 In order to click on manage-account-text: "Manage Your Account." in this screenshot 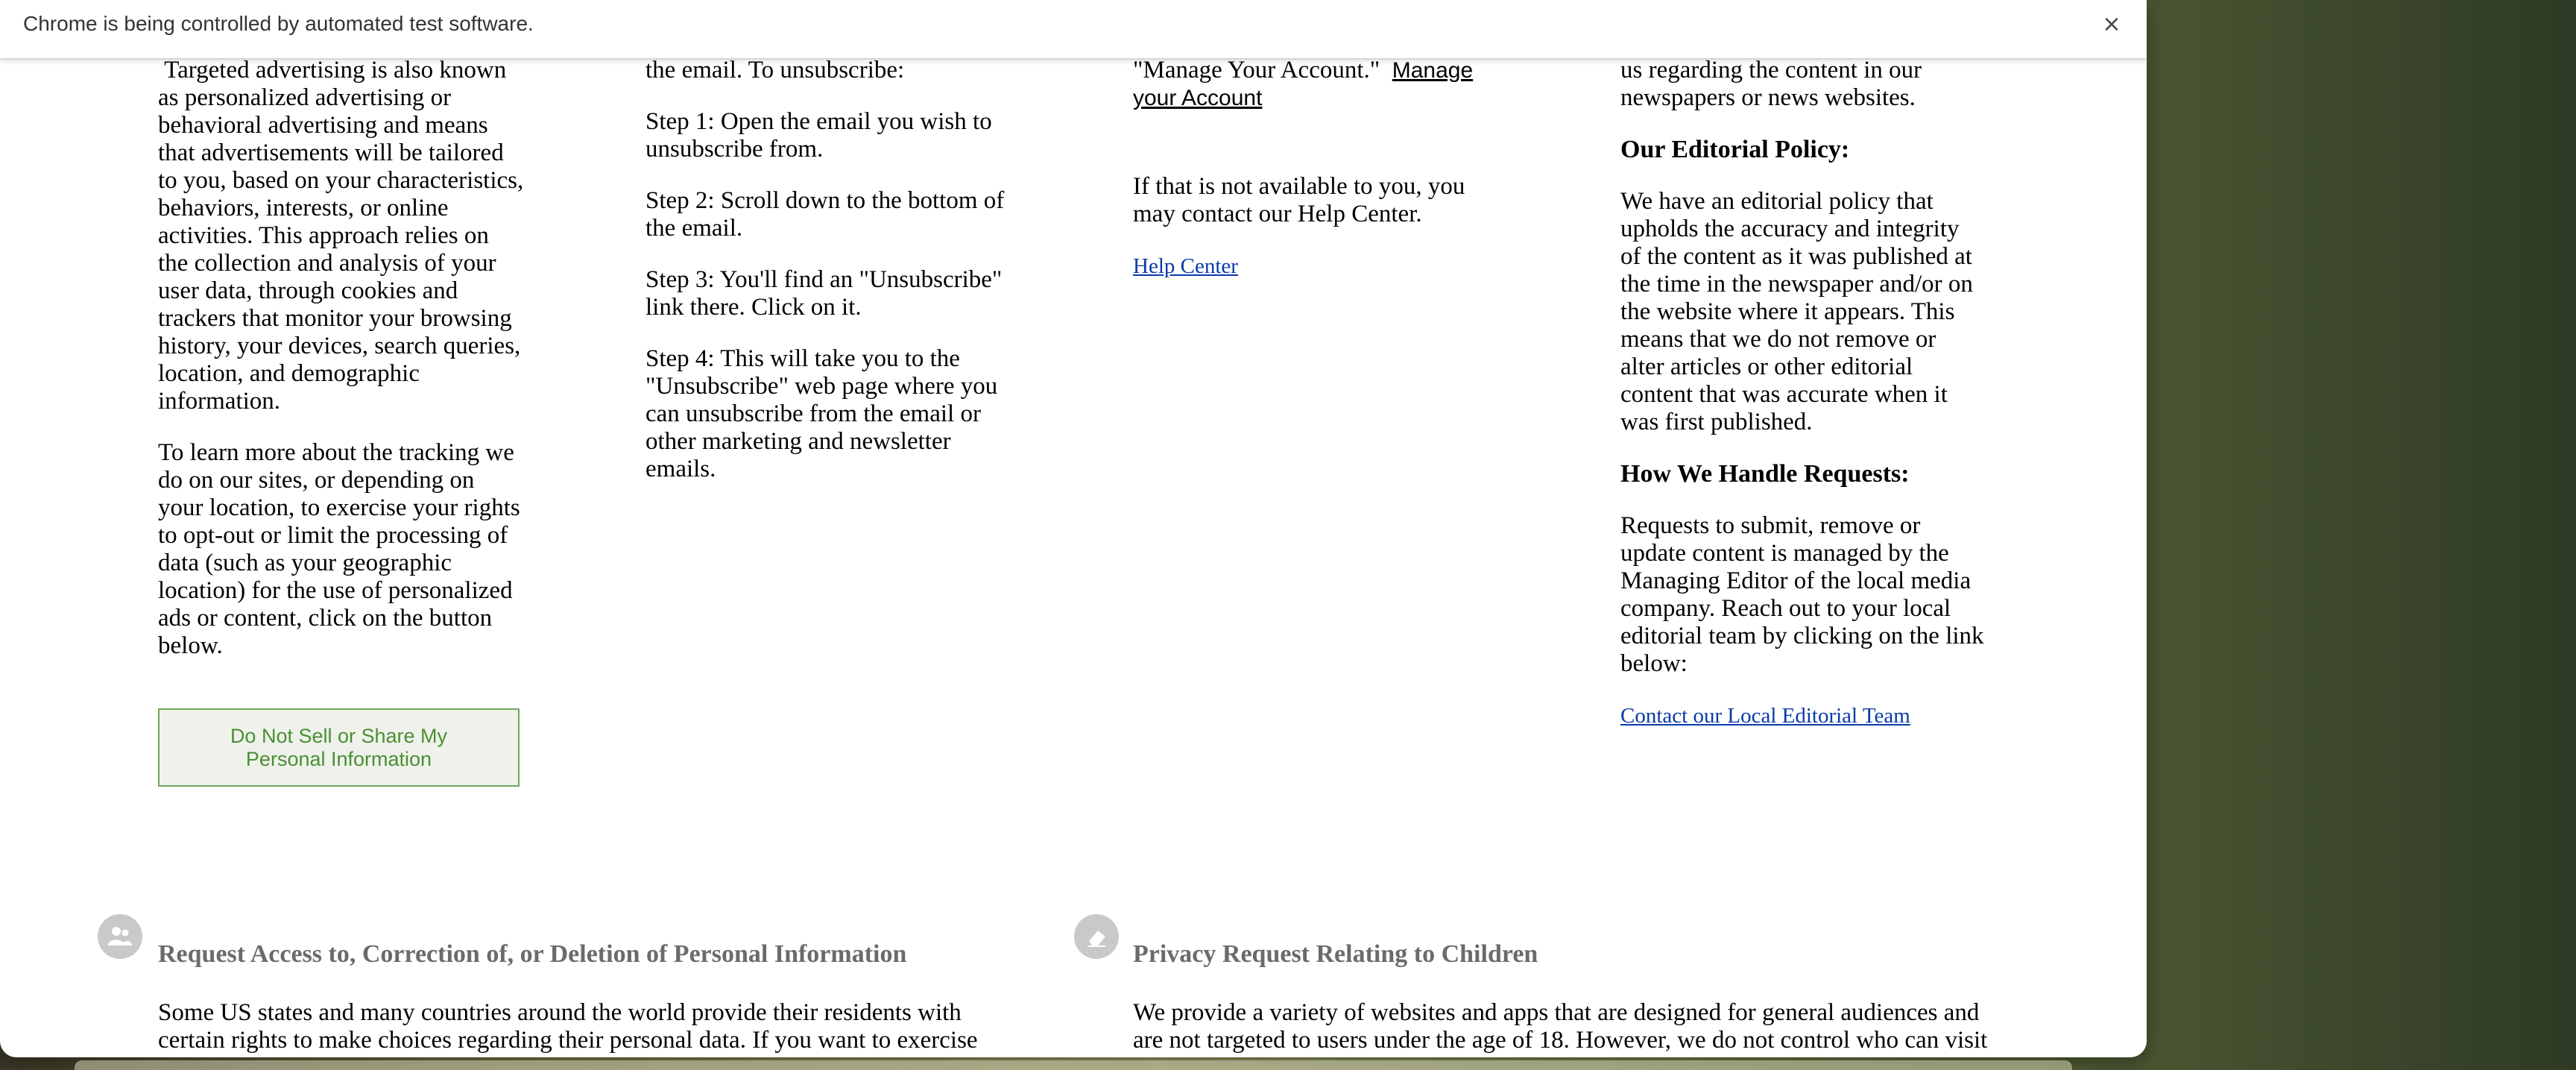, I will do `click(1256, 70)`.